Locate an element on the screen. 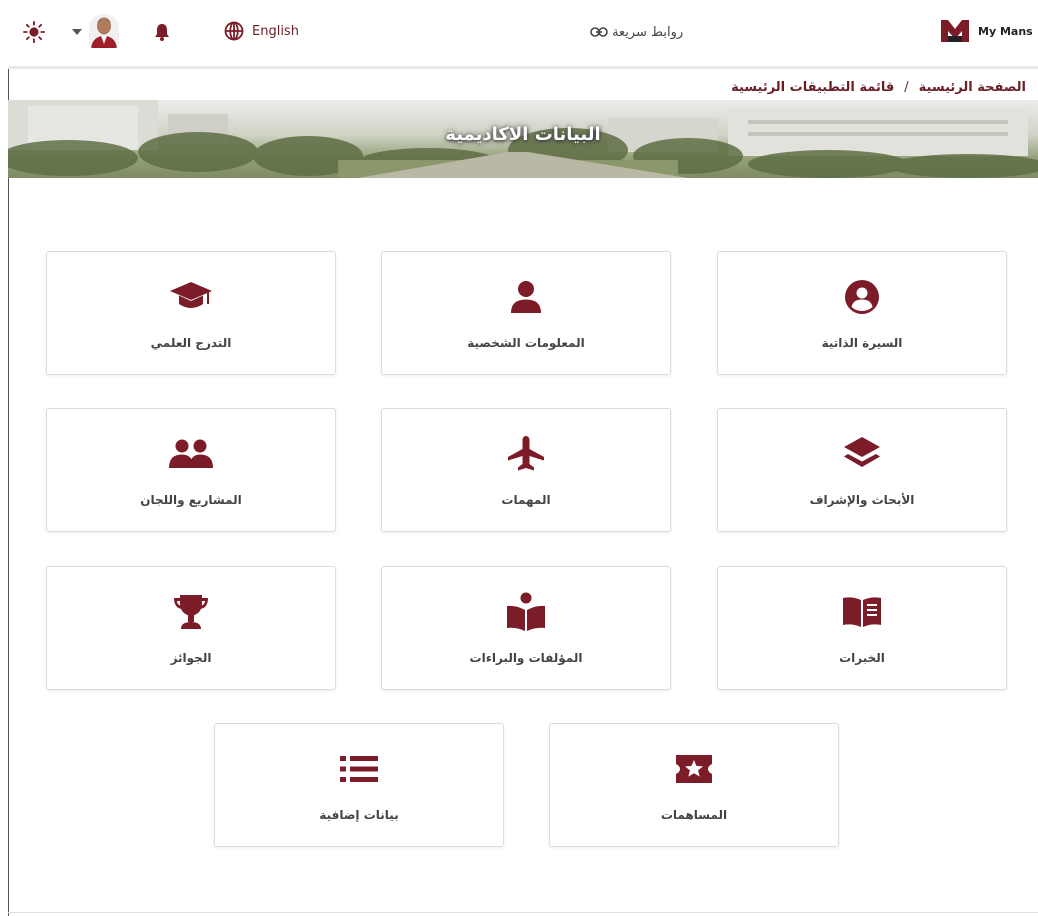 This screenshot has width=1038, height=916. quick-links-label: روابط سريعة is located at coordinates (648, 32).